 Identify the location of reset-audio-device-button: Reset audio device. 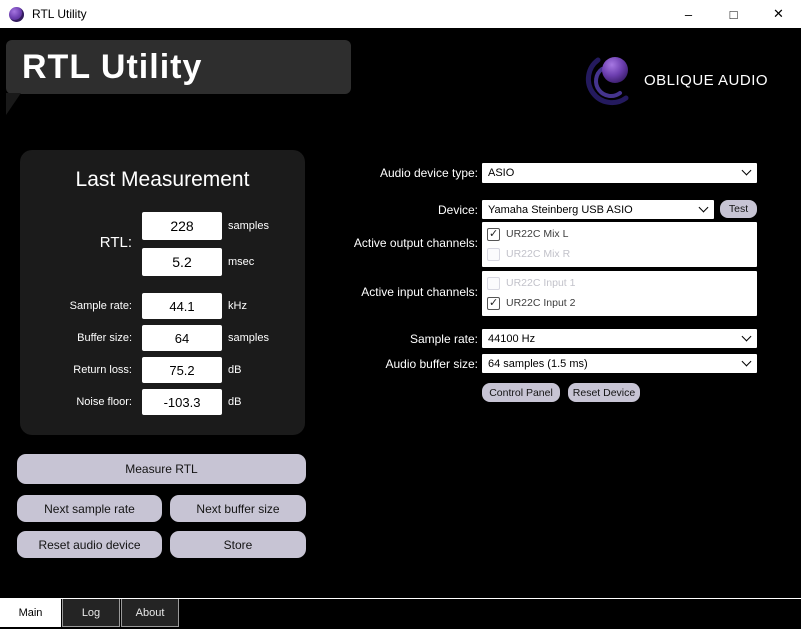
(89, 544).